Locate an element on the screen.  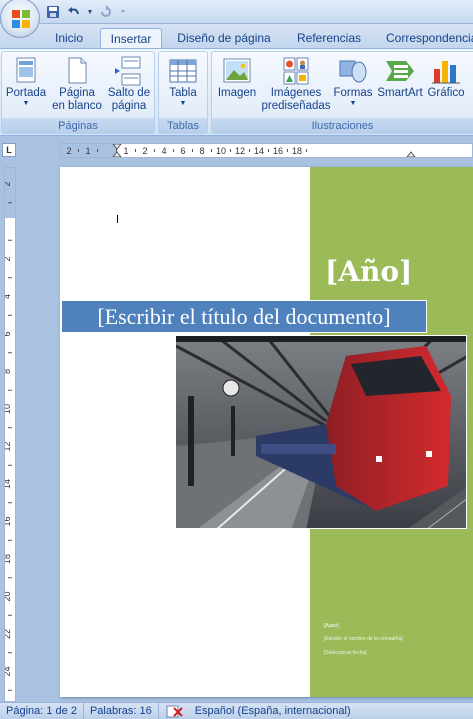
tabla-label: Tabla is located at coordinates (183, 93).